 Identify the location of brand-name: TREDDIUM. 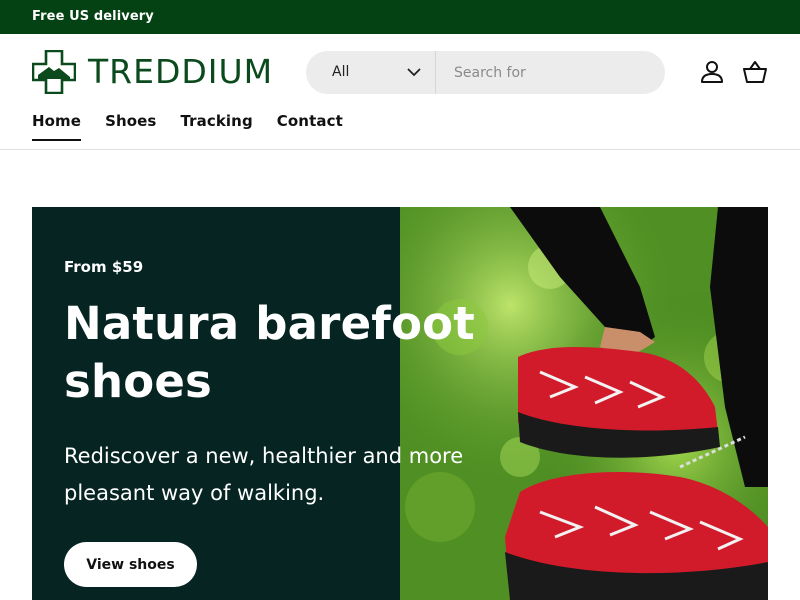
(181, 71).